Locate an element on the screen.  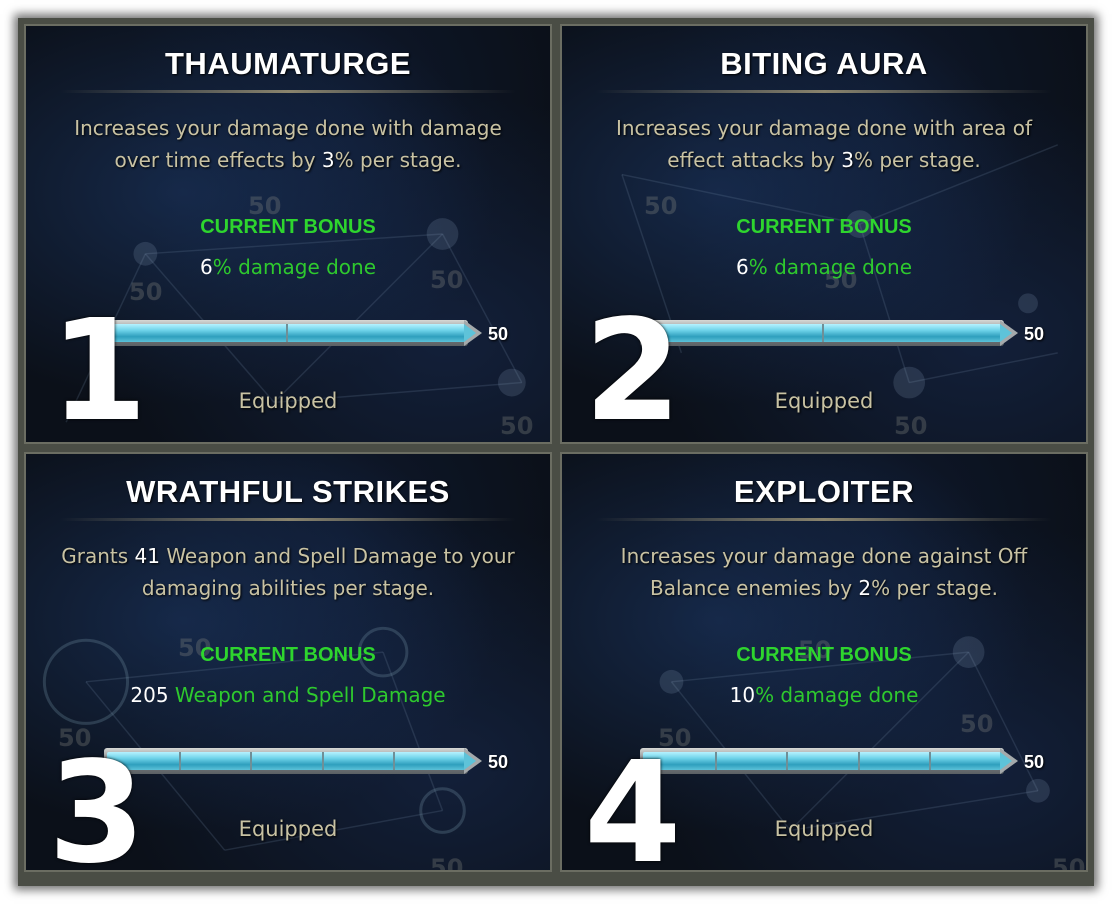
panel-number: 2 is located at coordinates (633, 367).